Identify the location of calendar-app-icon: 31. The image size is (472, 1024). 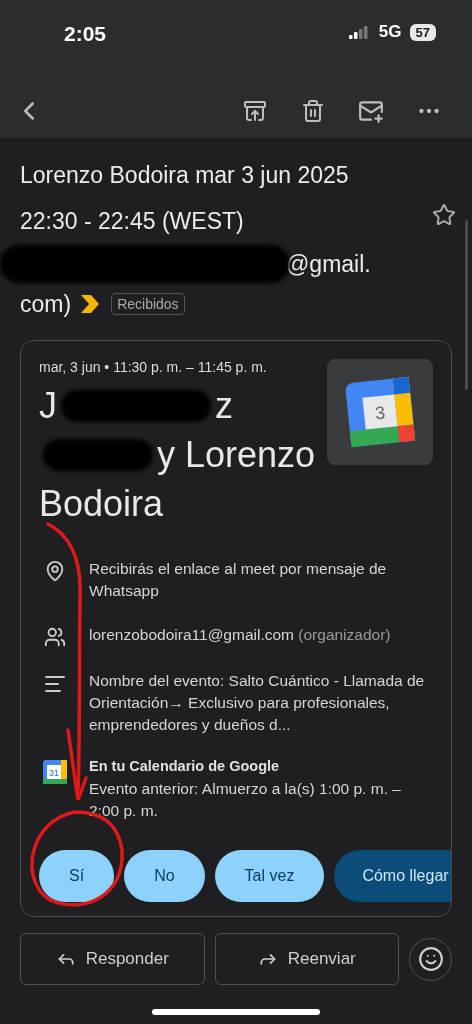
(55, 772).